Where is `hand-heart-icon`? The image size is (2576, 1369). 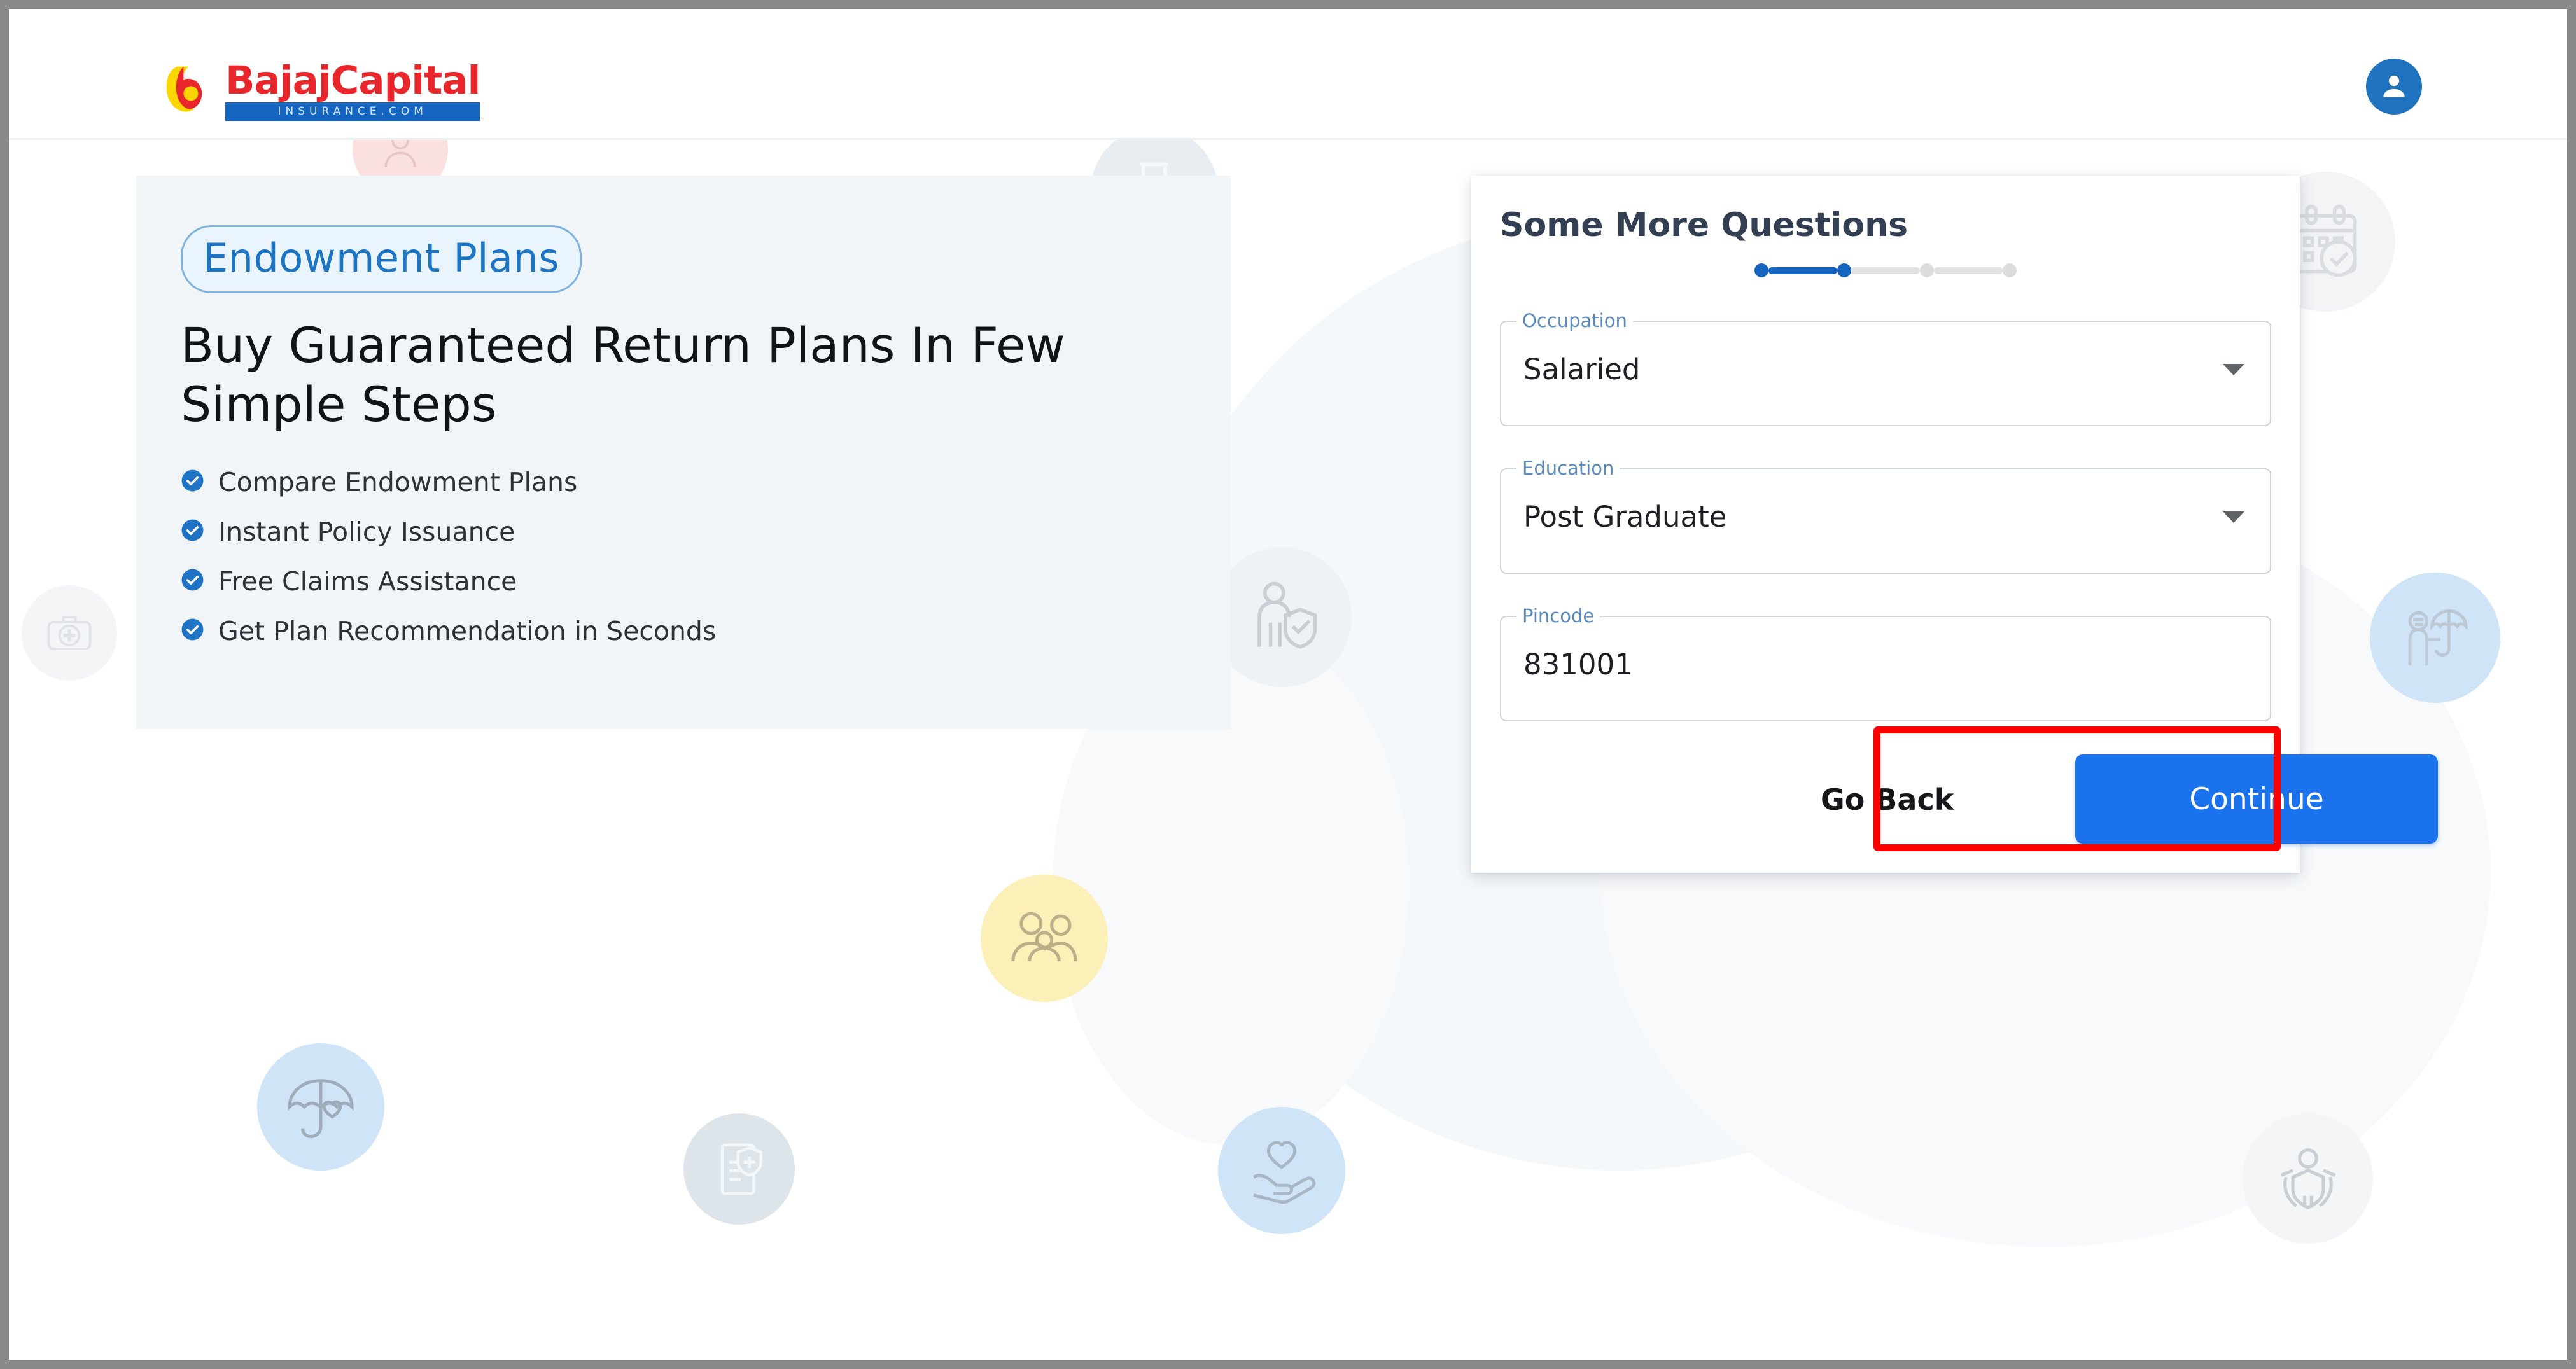
hand-heart-icon is located at coordinates (1281, 1170).